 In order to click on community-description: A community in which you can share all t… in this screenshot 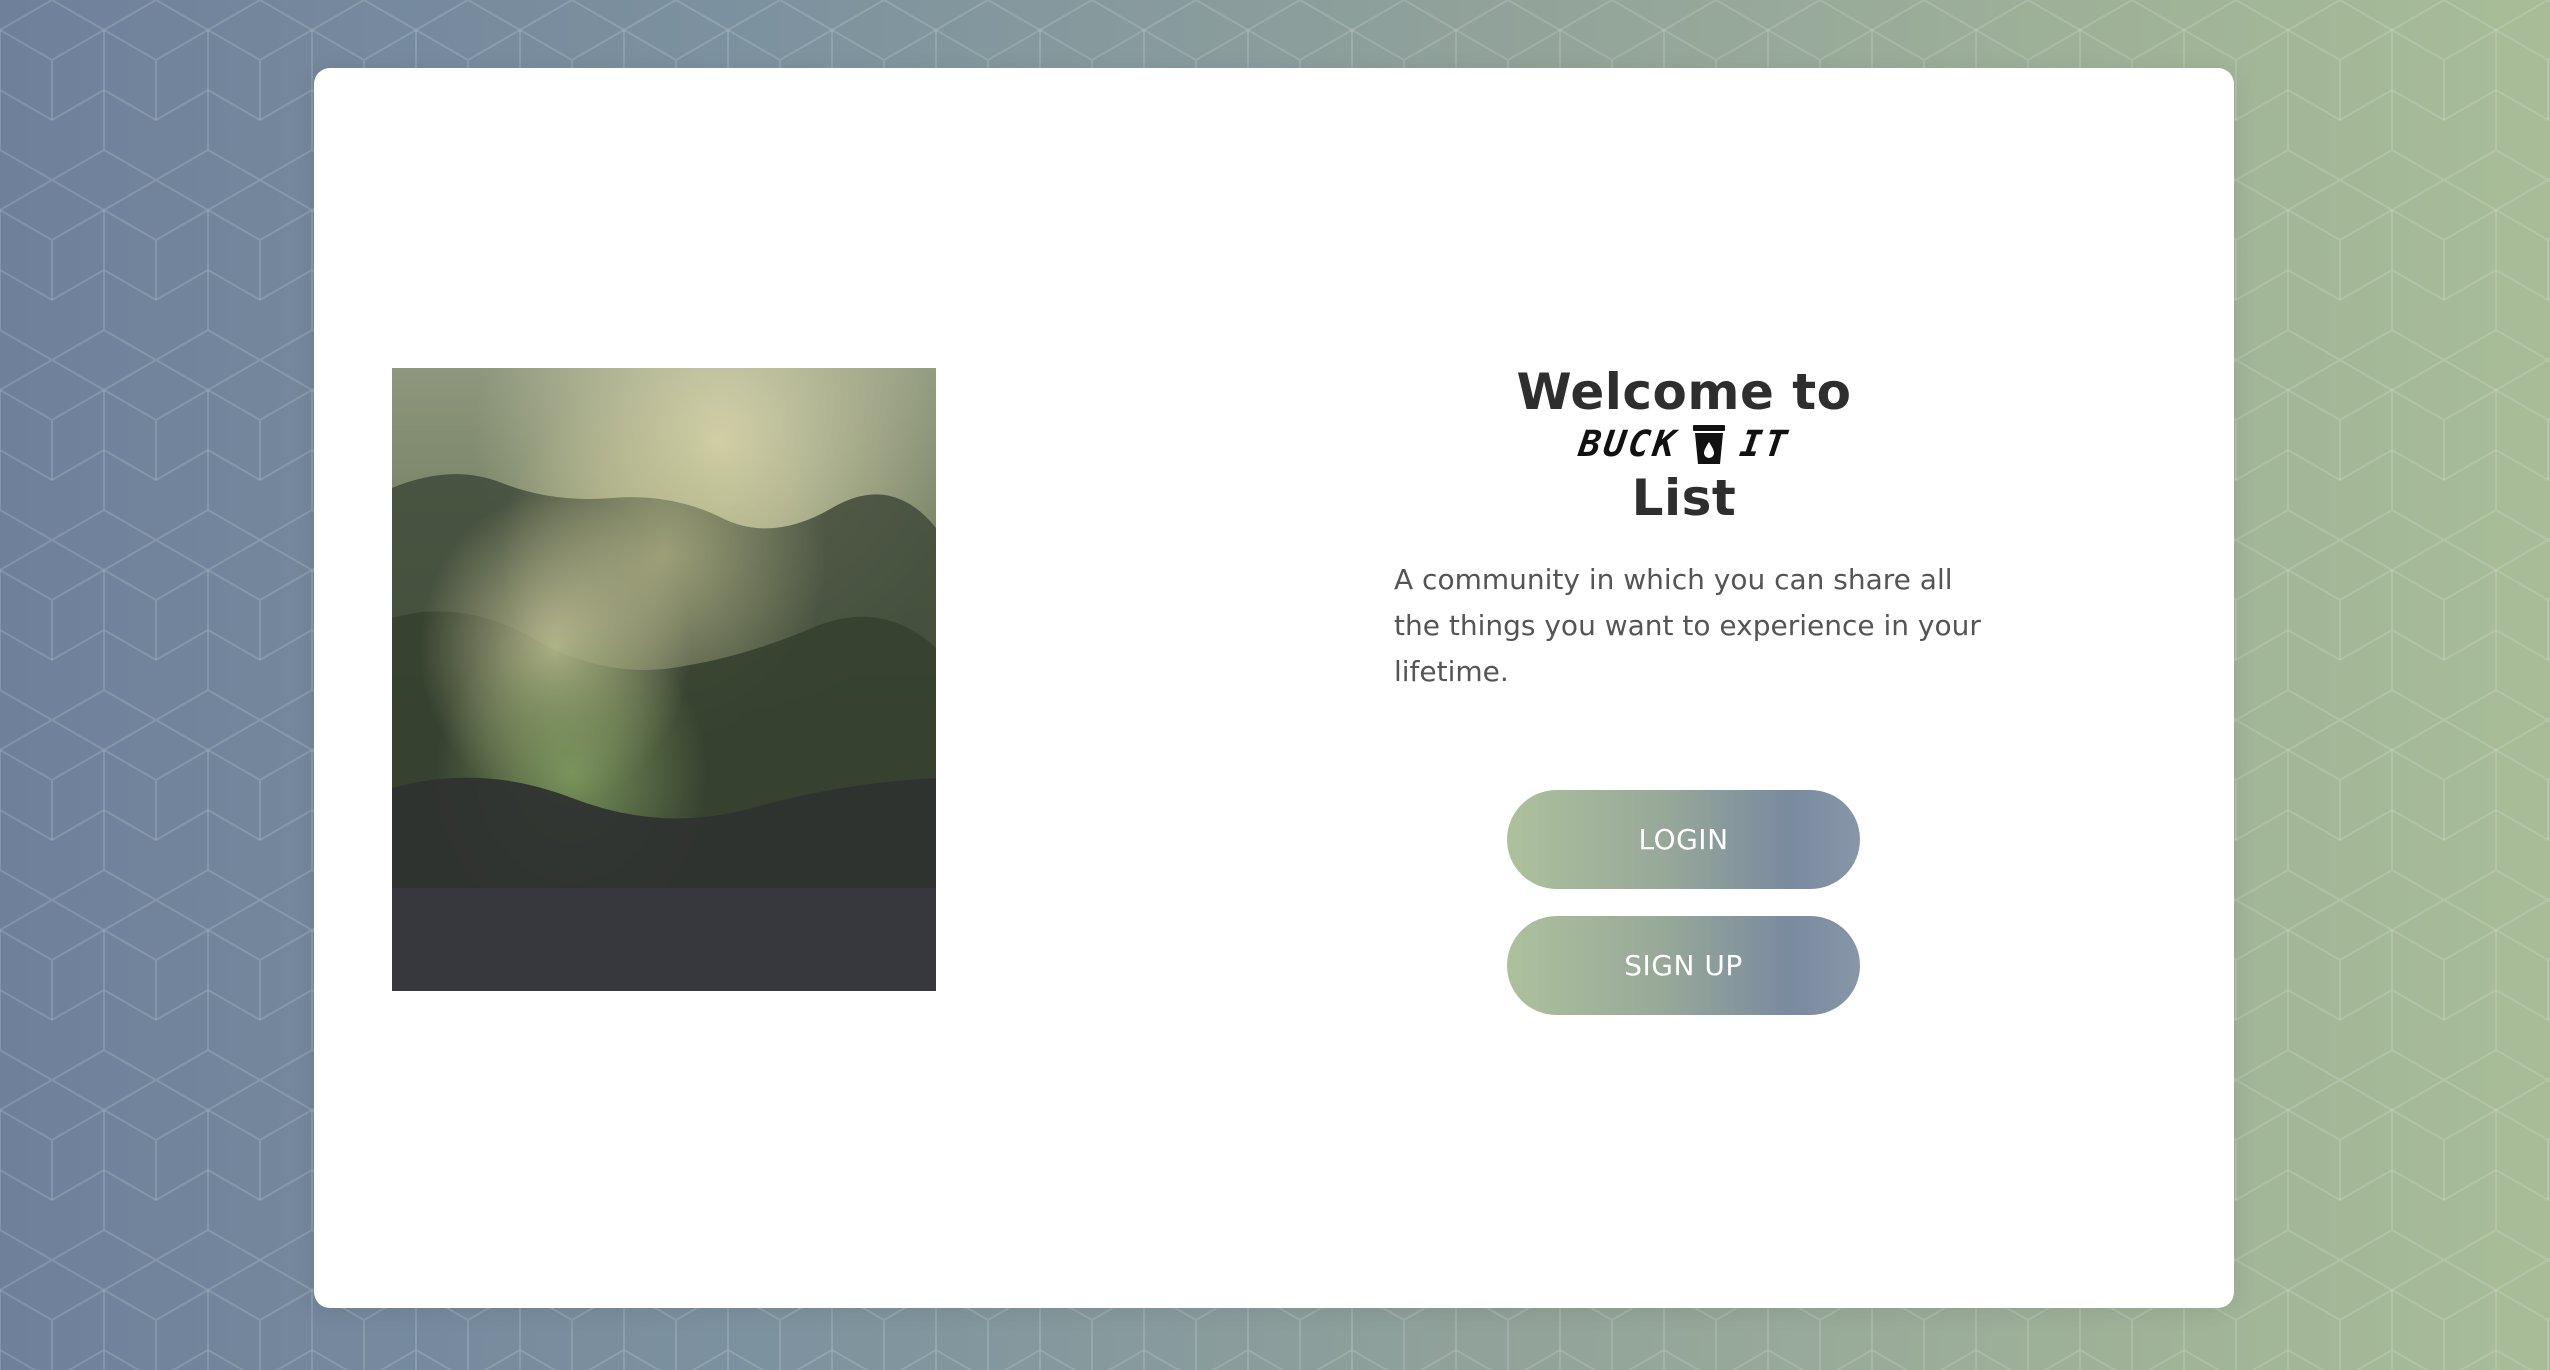, I will do `click(1687, 625)`.